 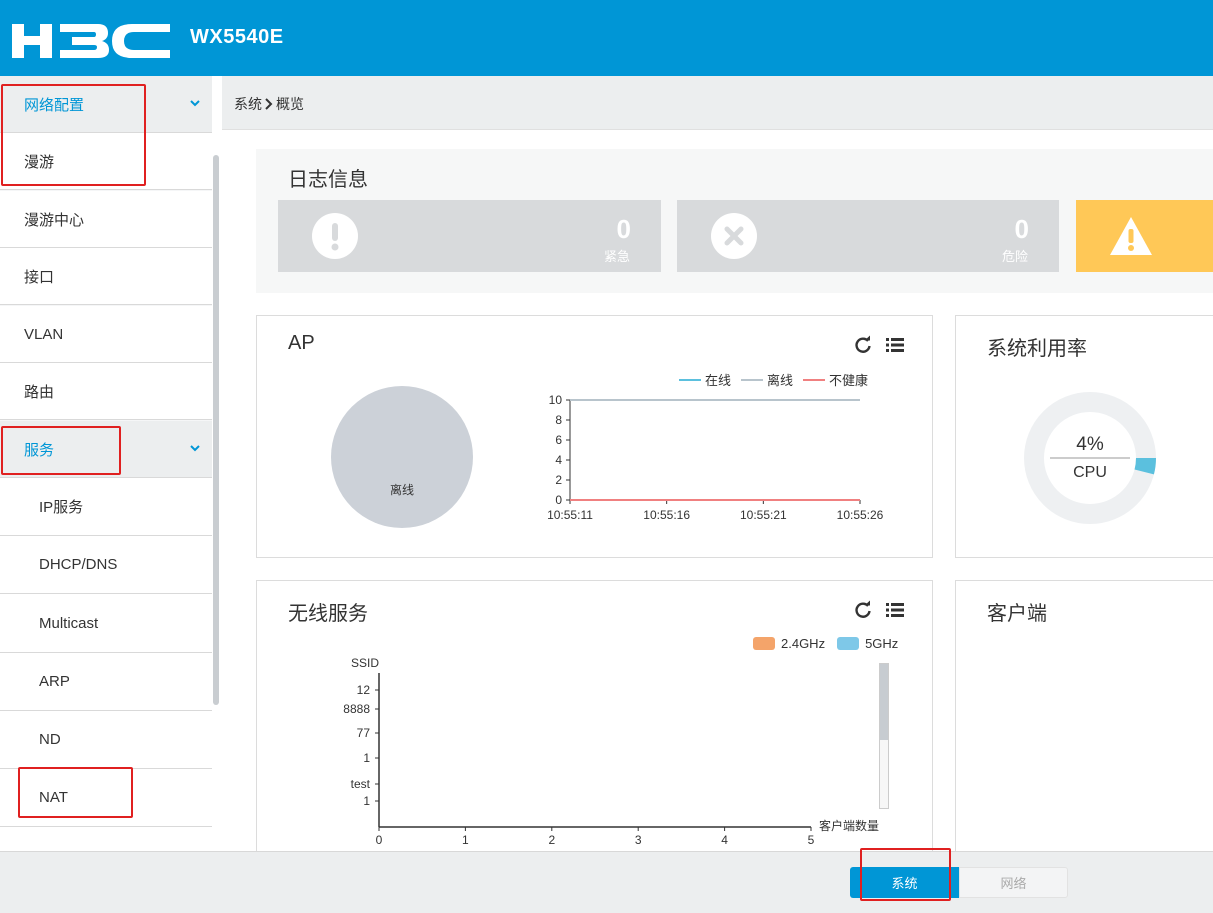 What do you see at coordinates (301, 343) in the screenshot?
I see `panel-title: AP` at bounding box center [301, 343].